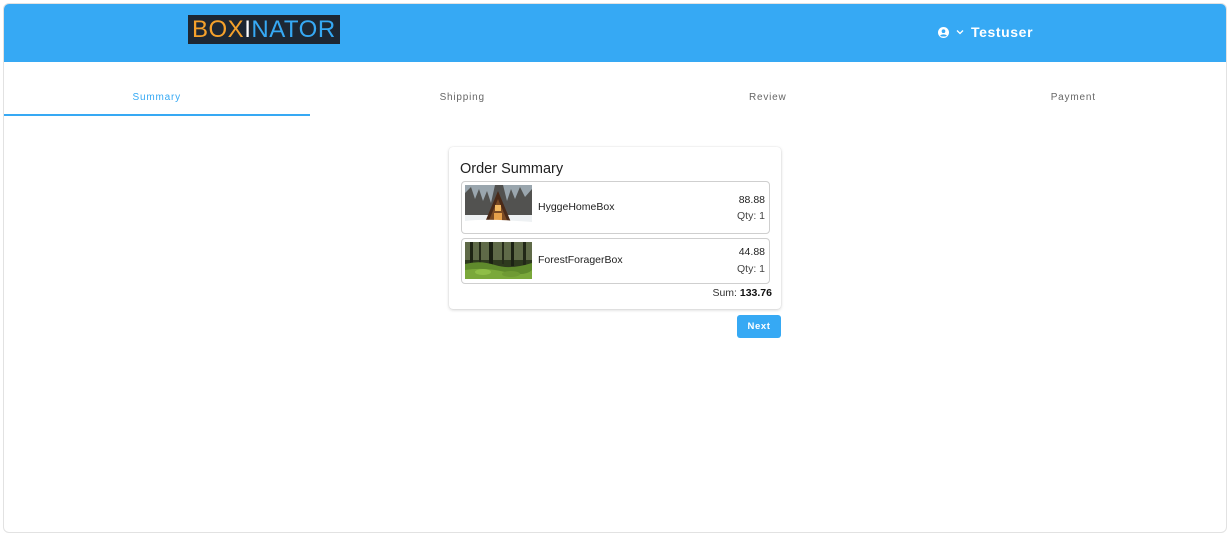 The width and height of the screenshot is (1230, 536). I want to click on user-menu: Testuser, so click(985, 32).